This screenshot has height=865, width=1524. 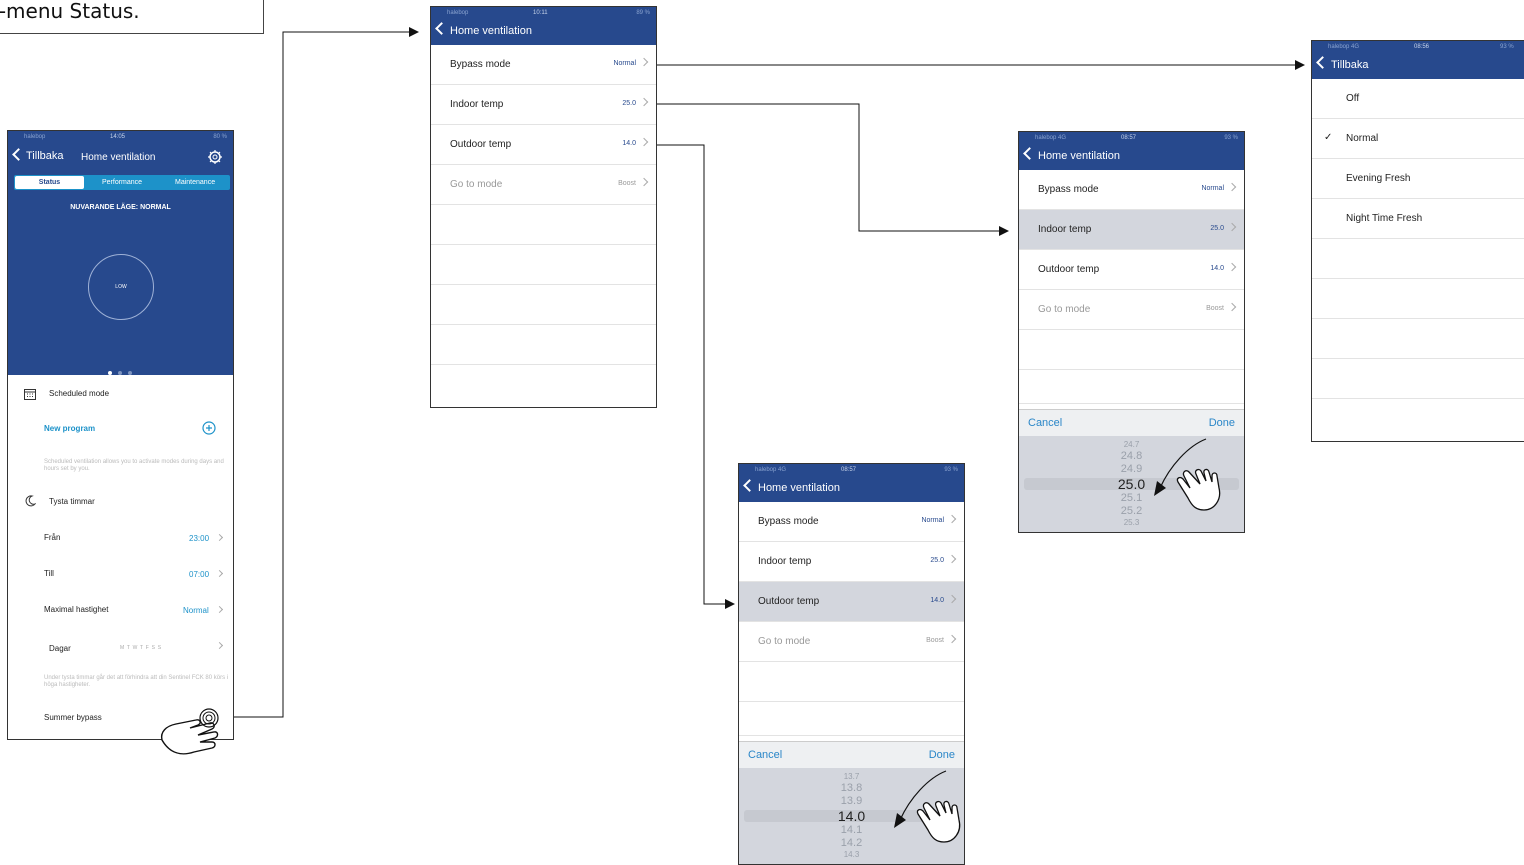 What do you see at coordinates (215, 157) in the screenshot?
I see `gear-icon` at bounding box center [215, 157].